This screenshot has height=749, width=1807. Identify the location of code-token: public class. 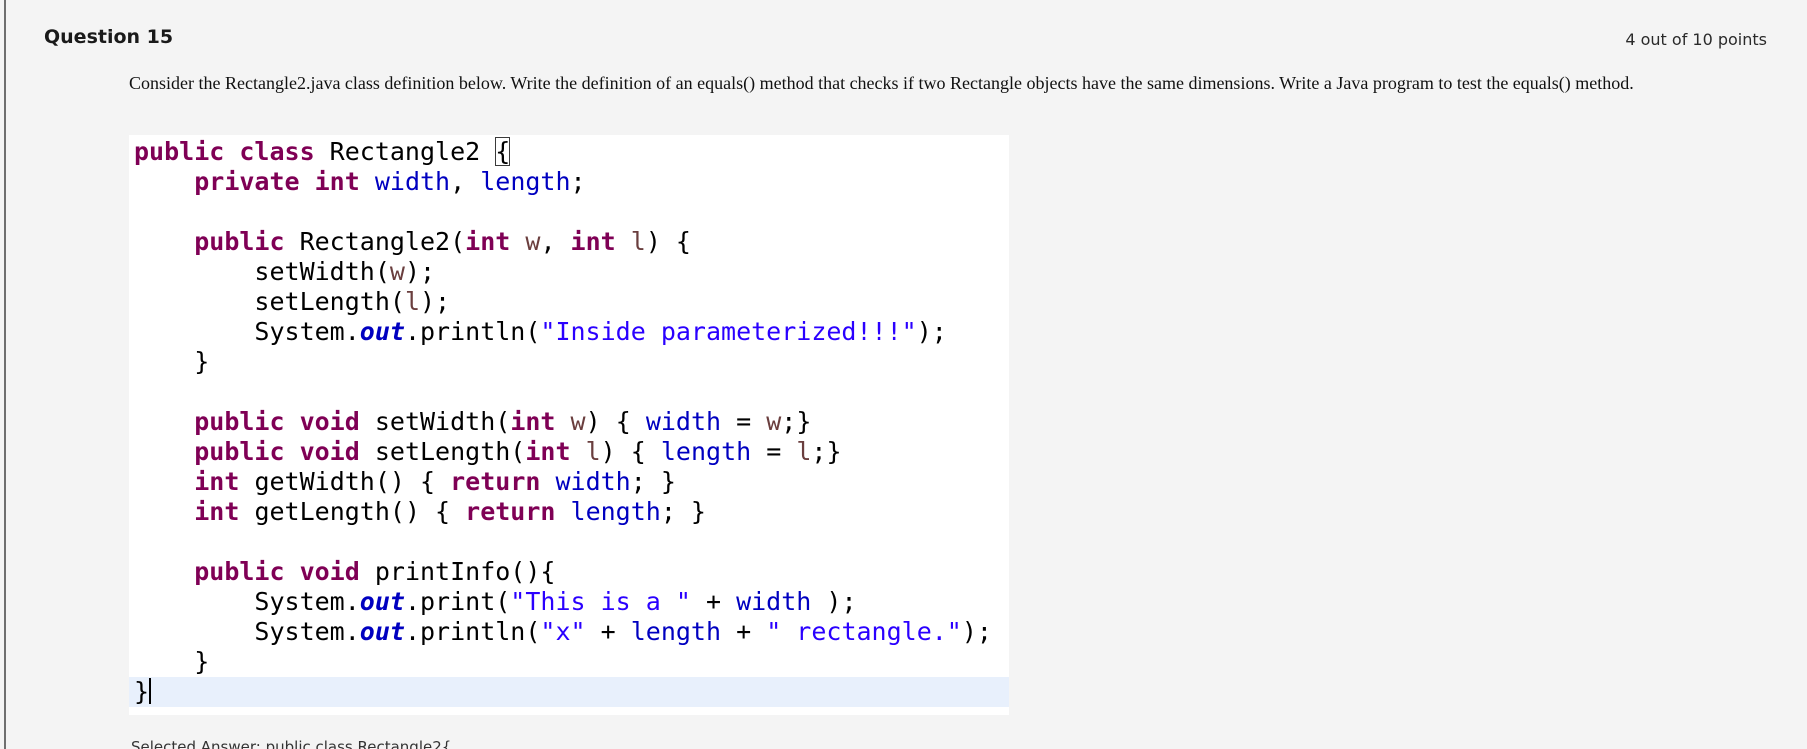
(232, 151).